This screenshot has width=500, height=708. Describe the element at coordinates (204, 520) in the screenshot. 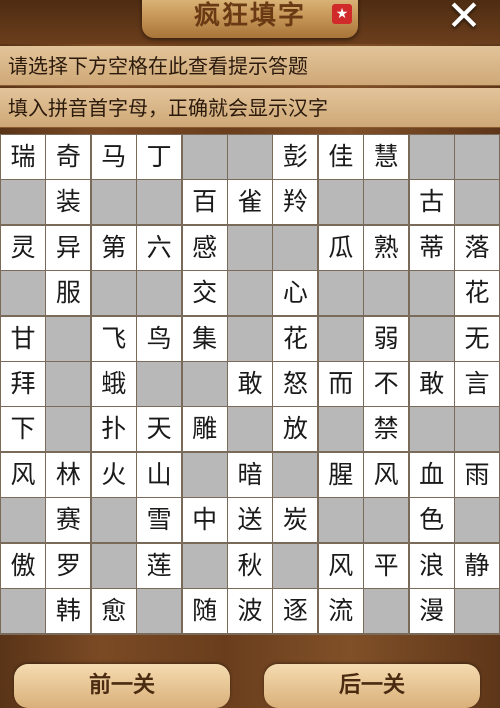

I see `grid-cell-filled: 中` at that location.